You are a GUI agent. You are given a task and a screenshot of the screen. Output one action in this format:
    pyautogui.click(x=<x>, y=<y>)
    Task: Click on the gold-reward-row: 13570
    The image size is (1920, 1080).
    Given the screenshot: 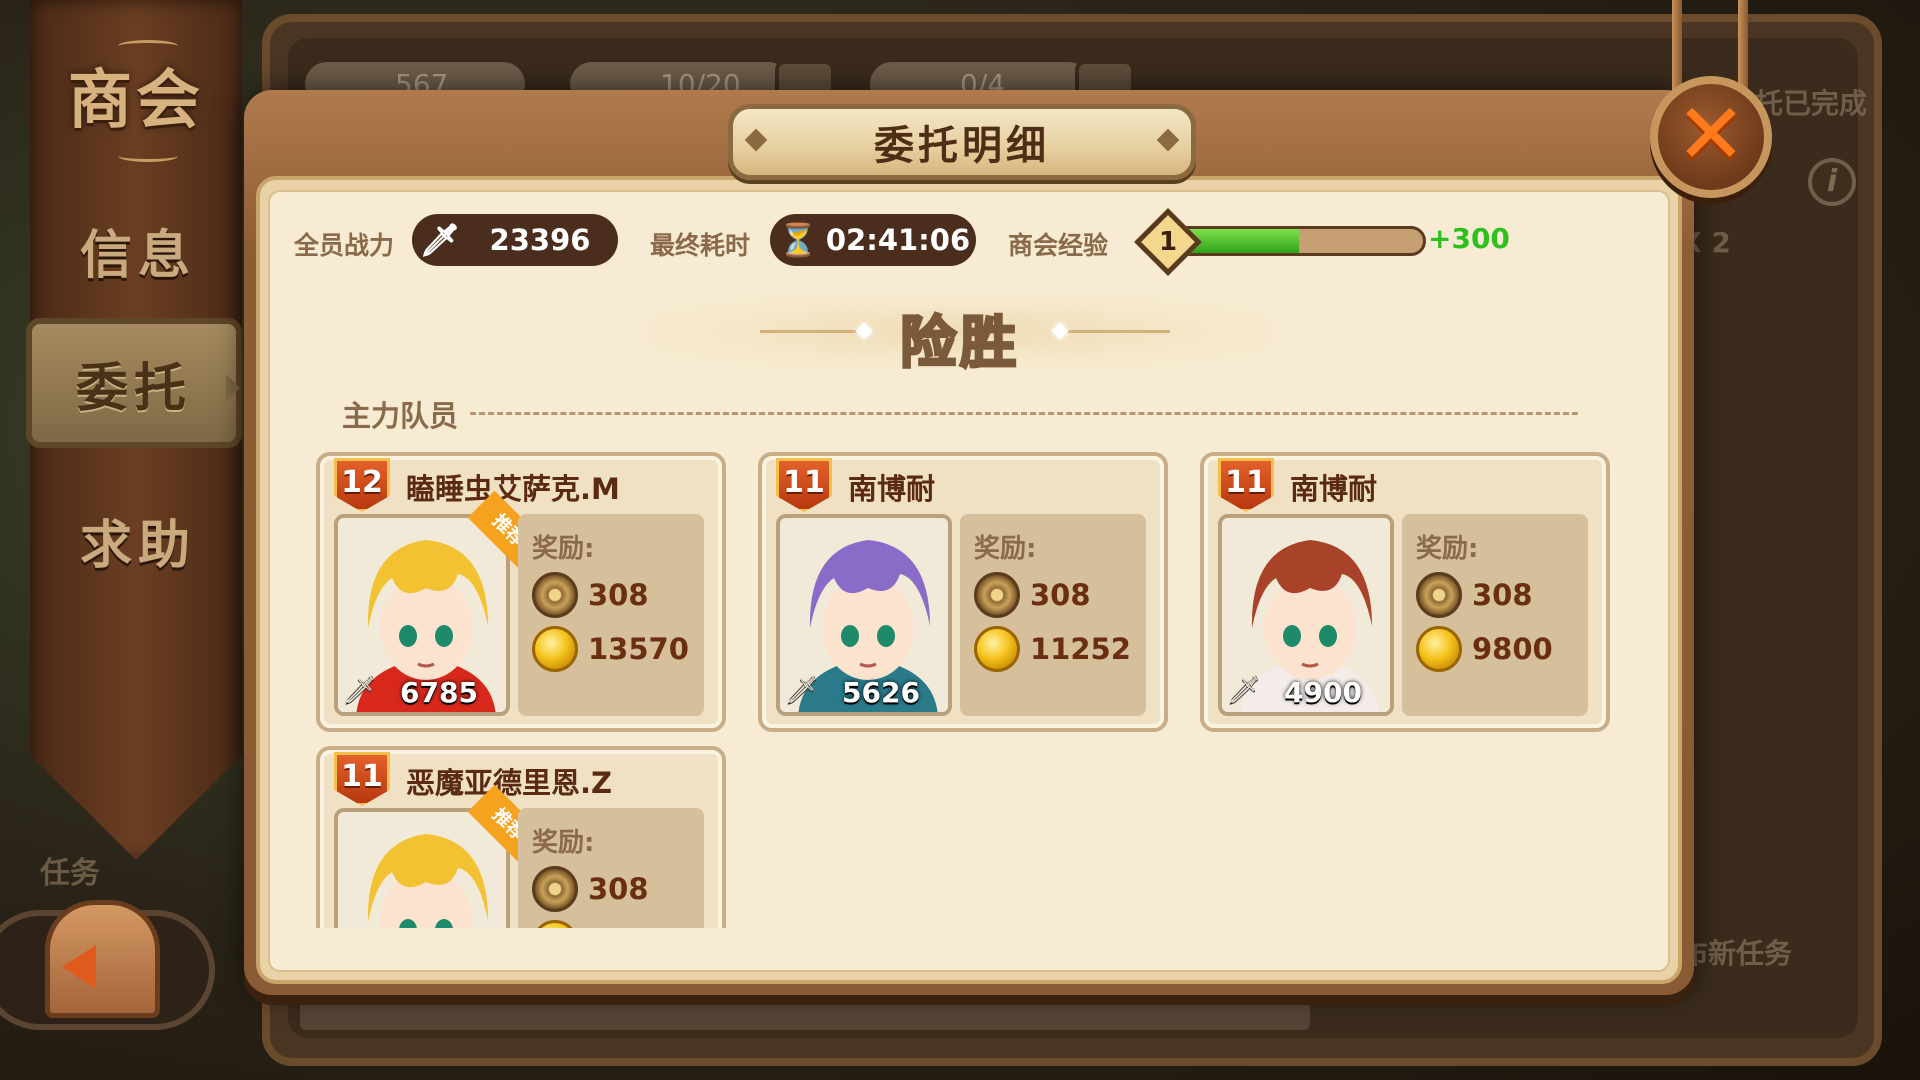 What is the action you would take?
    pyautogui.click(x=610, y=649)
    